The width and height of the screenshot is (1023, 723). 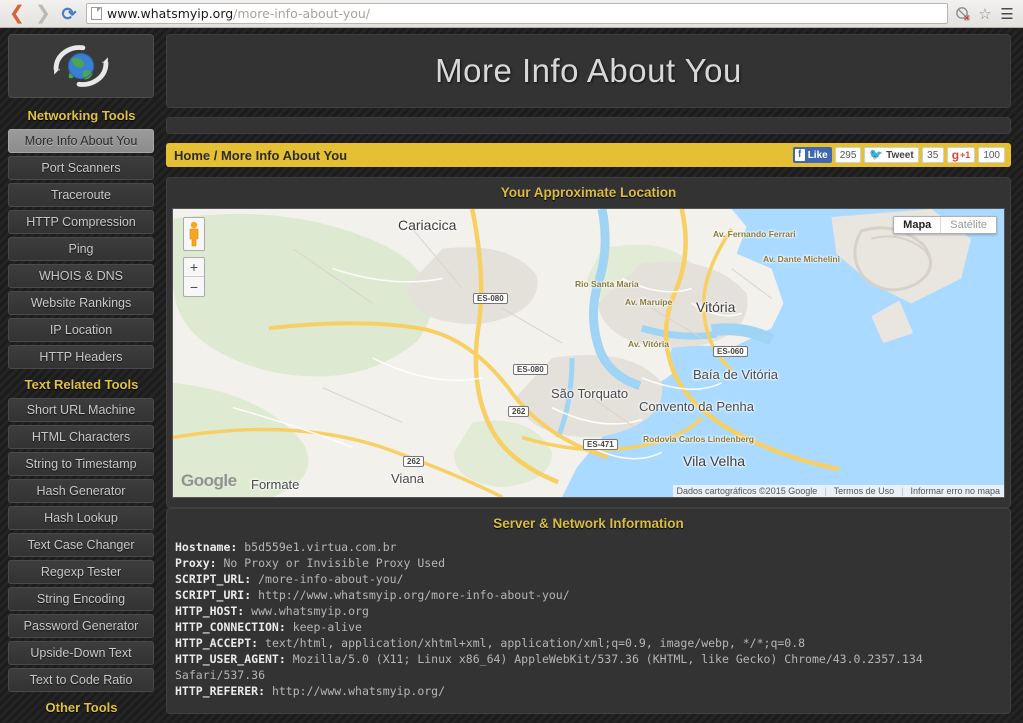 I want to click on sidebar-item-text-case-changer: Text Case Changer, so click(x=81, y=545).